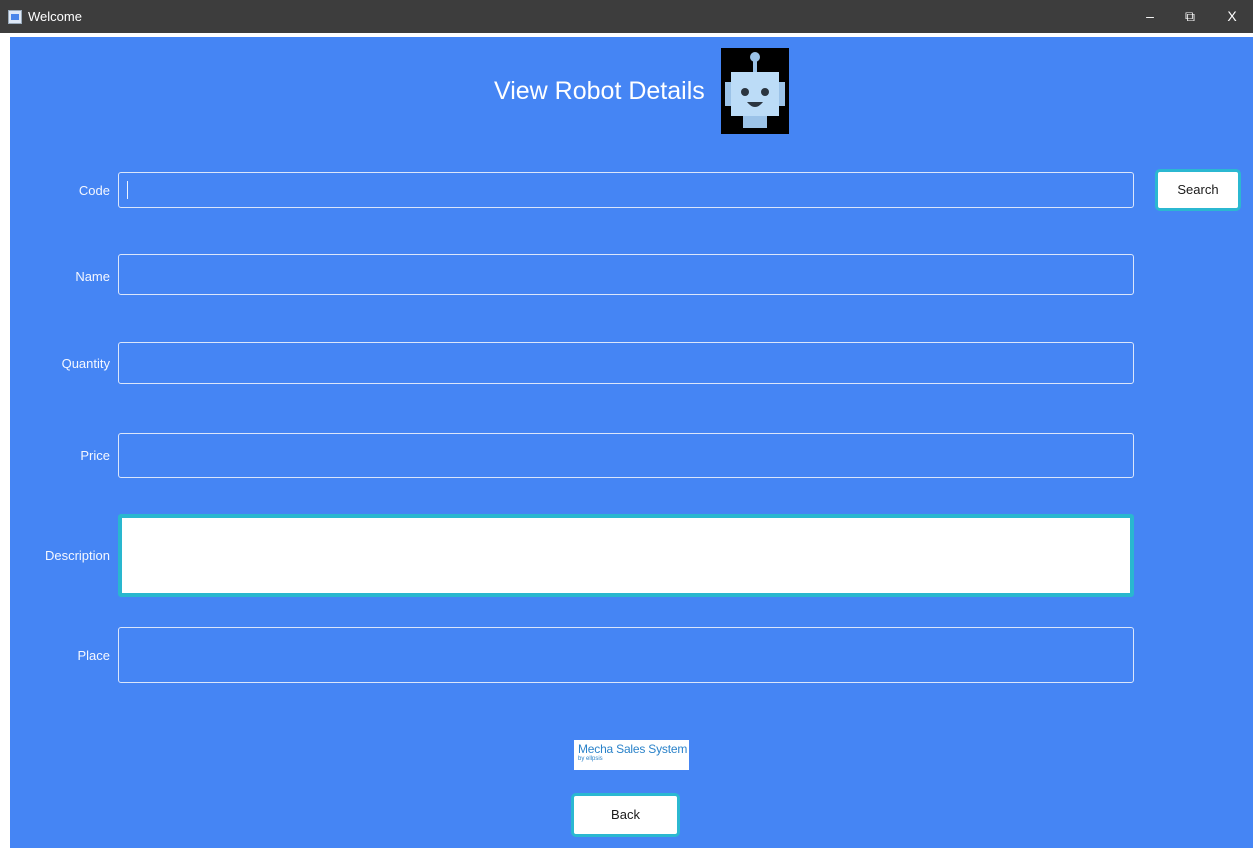  I want to click on code-label: Code, so click(94, 190).